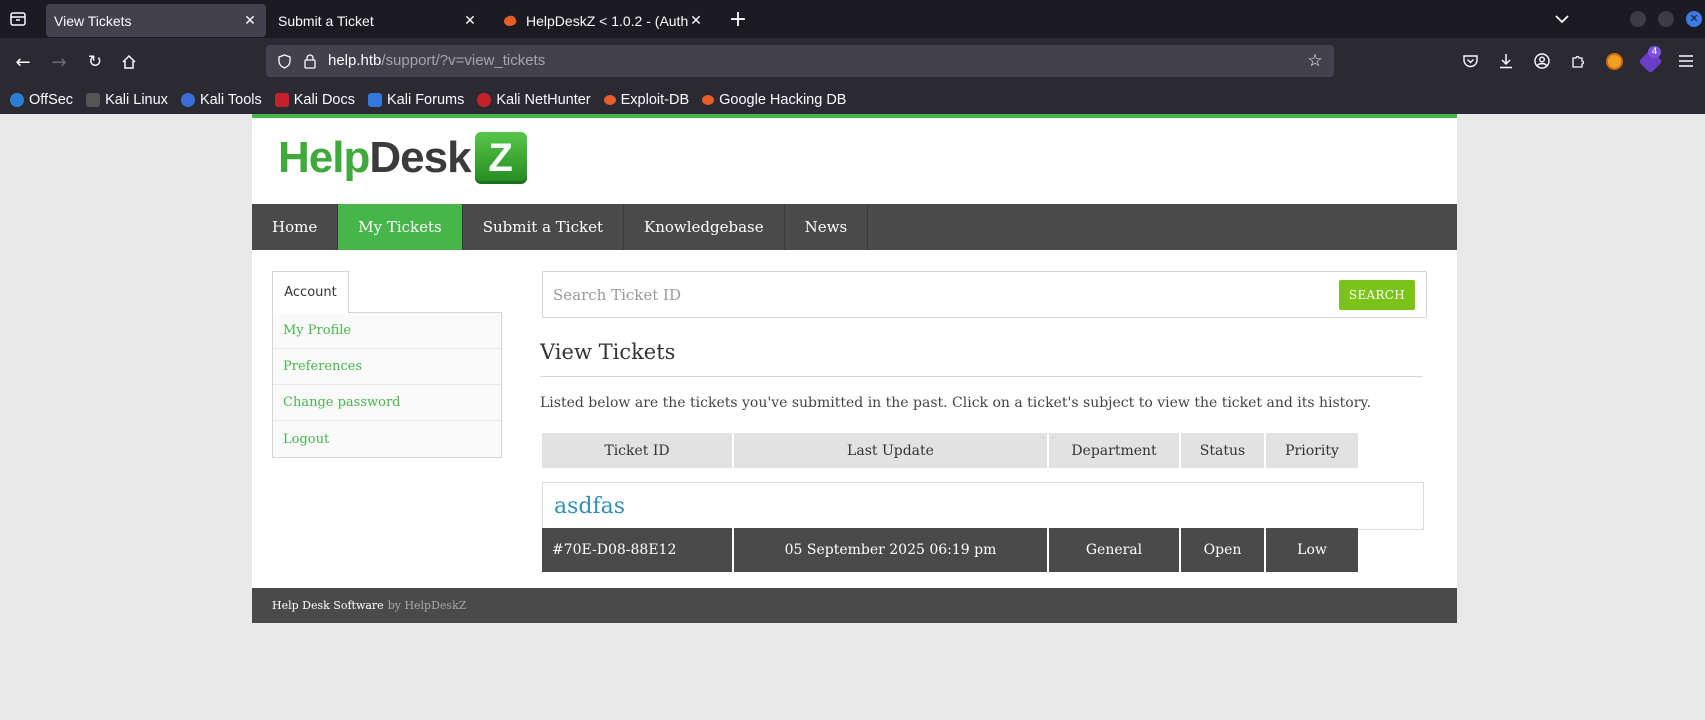 The height and width of the screenshot is (720, 1705). What do you see at coordinates (607, 20) in the screenshot?
I see `tab-label: HelpDeskZ < 1.0.2 - (Auth` at bounding box center [607, 20].